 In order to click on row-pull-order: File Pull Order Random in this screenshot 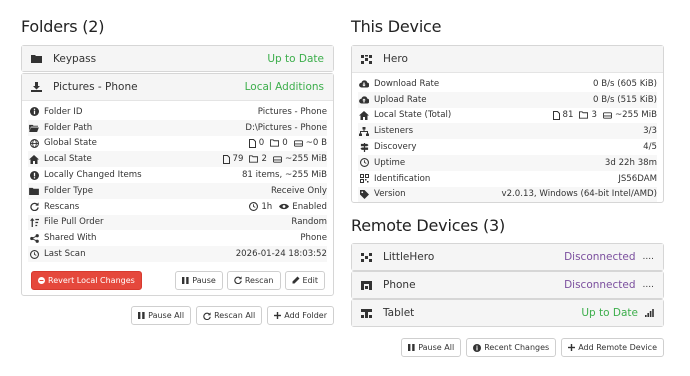, I will do `click(177, 222)`.